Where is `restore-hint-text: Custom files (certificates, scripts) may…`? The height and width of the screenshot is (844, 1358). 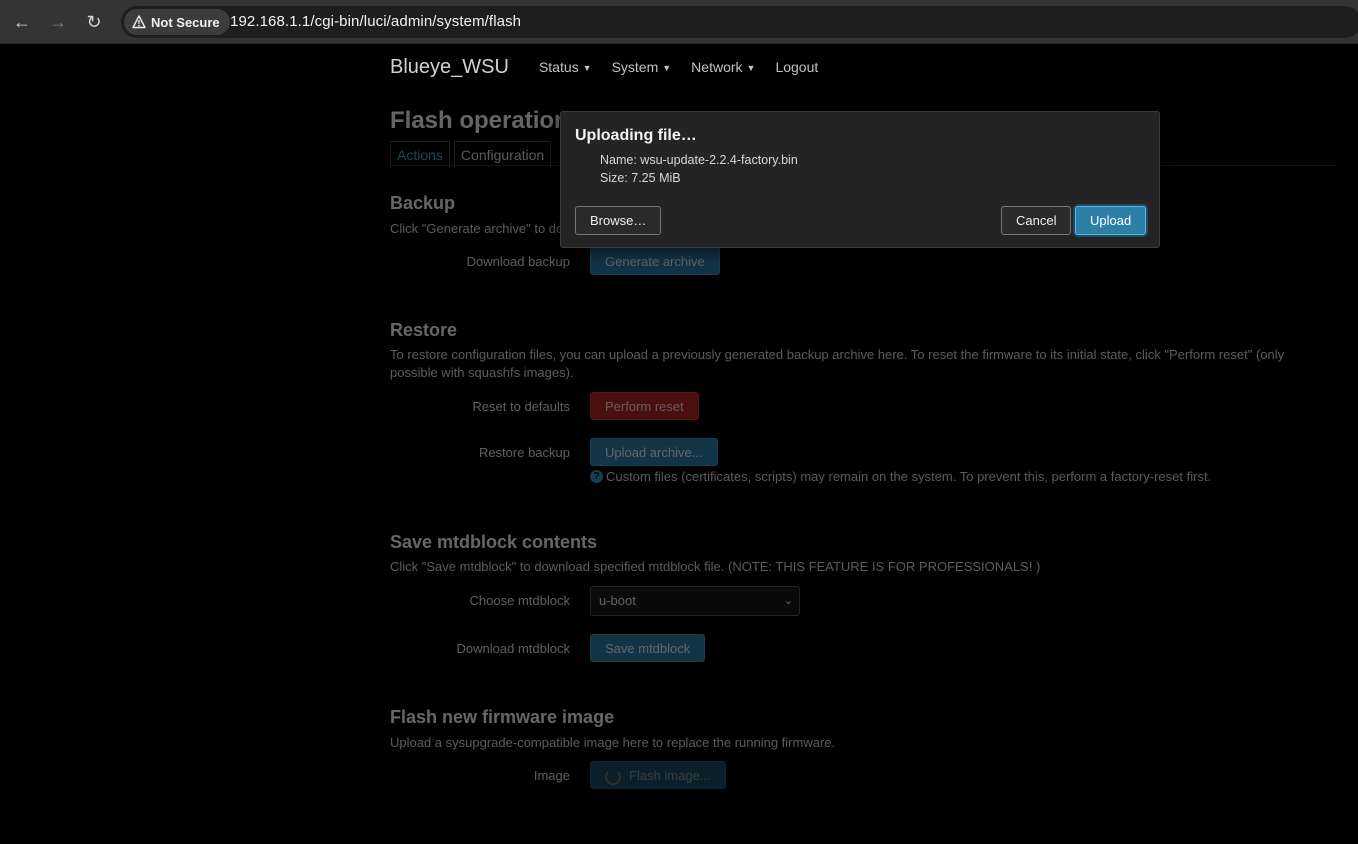 restore-hint-text: Custom files (certificates, scripts) may… is located at coordinates (909, 476).